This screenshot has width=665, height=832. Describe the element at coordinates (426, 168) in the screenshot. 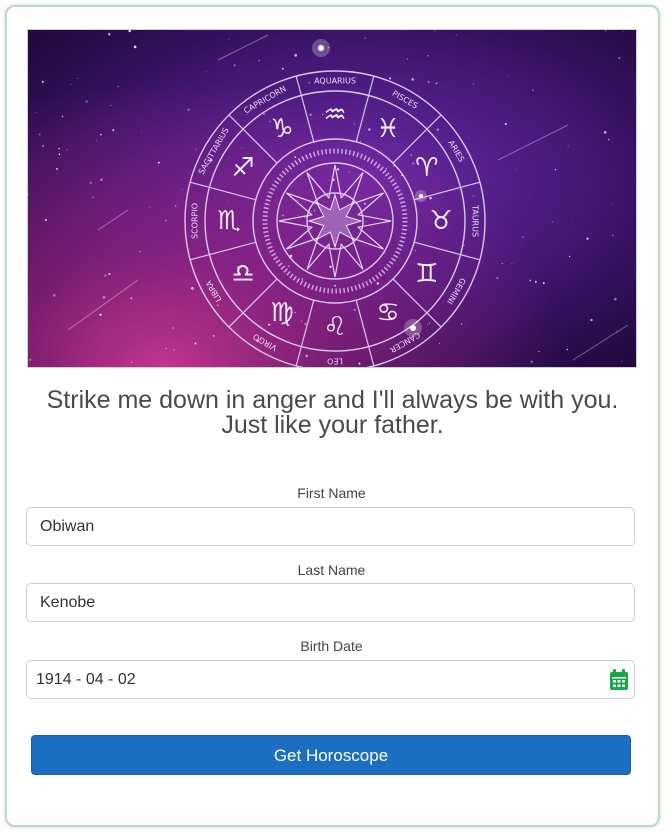

I see `zodiac-glyph: ♈` at that location.